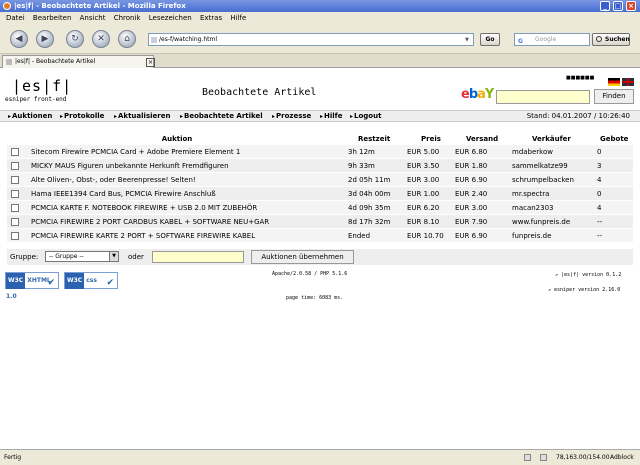 This screenshot has height=465, width=640. Describe the element at coordinates (311, 39) in the screenshot. I see `url-bar: /es-f/watching.html ▼` at that location.